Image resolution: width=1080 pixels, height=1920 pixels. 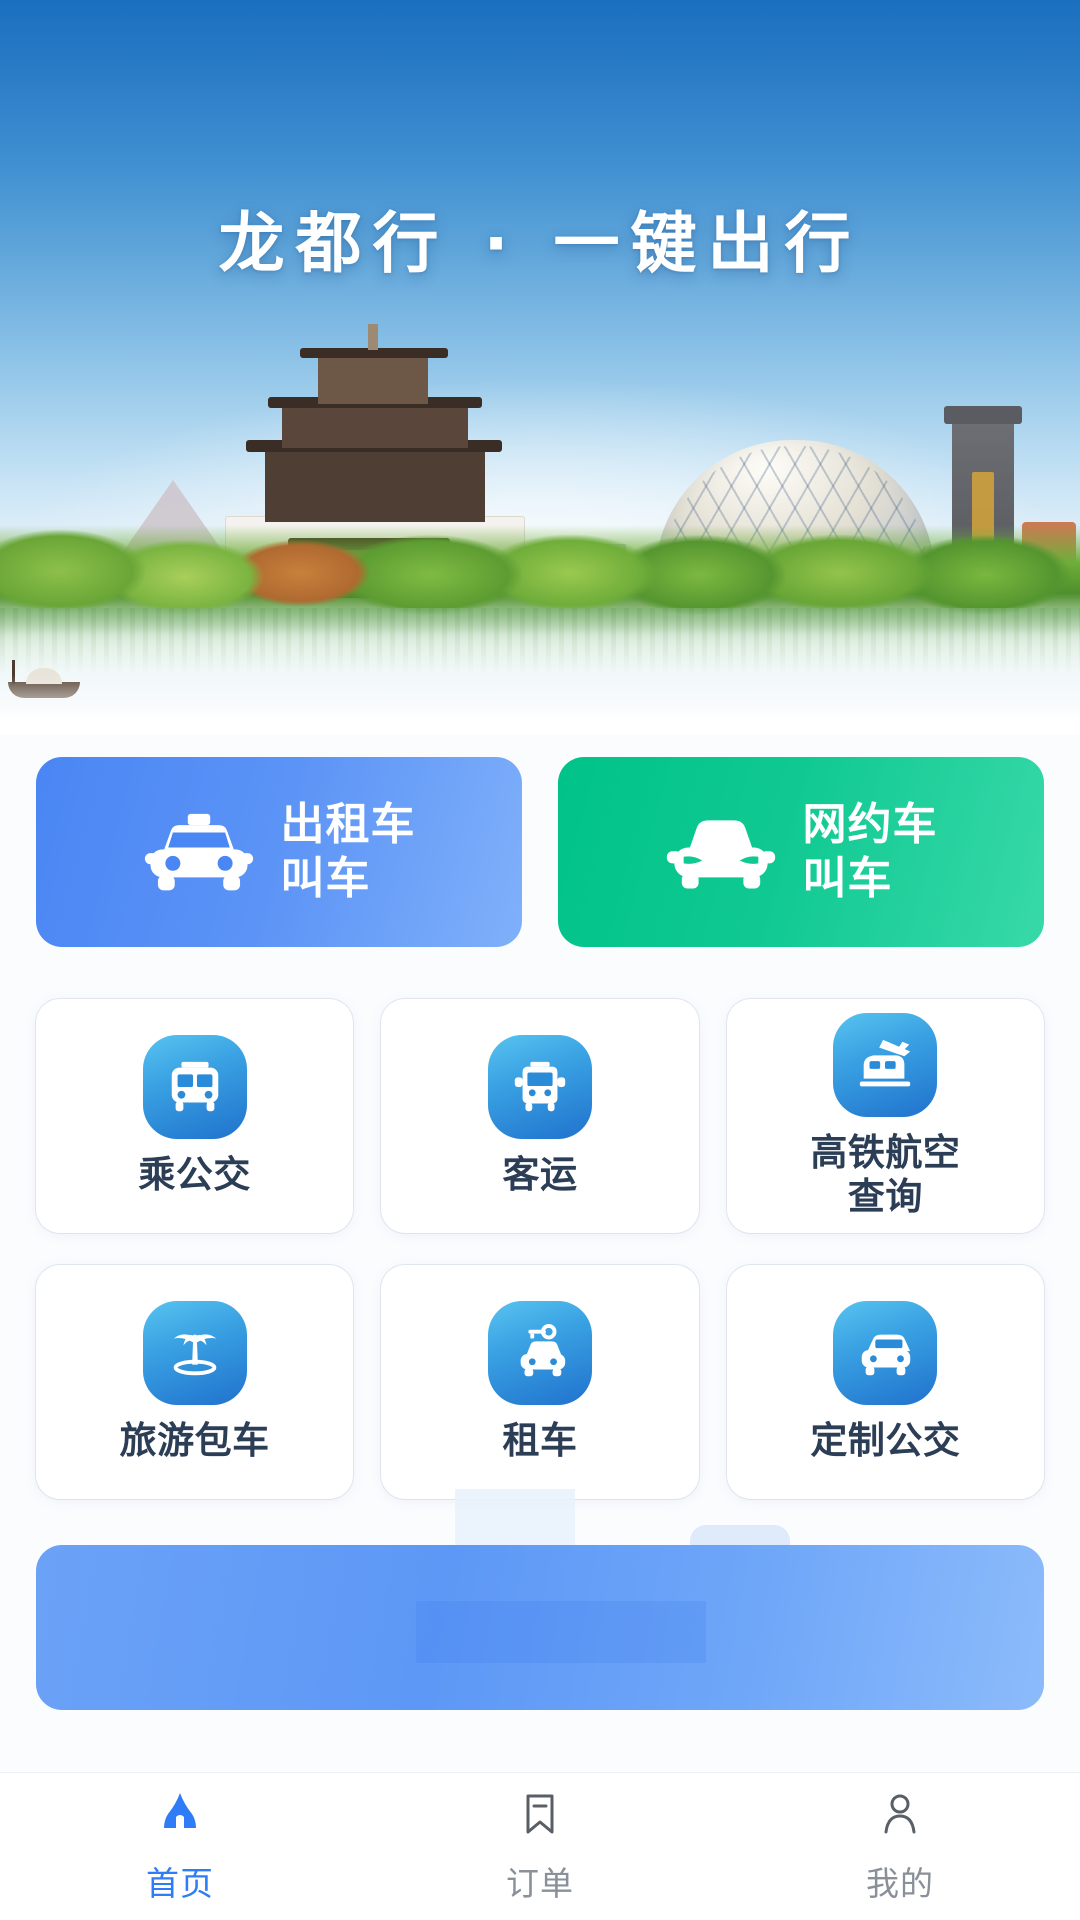 What do you see at coordinates (561, 1632) in the screenshot?
I see `banner-inner-block` at bounding box center [561, 1632].